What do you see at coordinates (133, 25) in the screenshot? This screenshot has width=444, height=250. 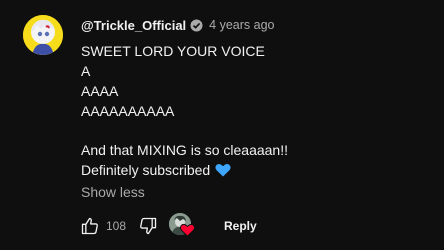 I see `author-name: @Trickle_Official` at bounding box center [133, 25].